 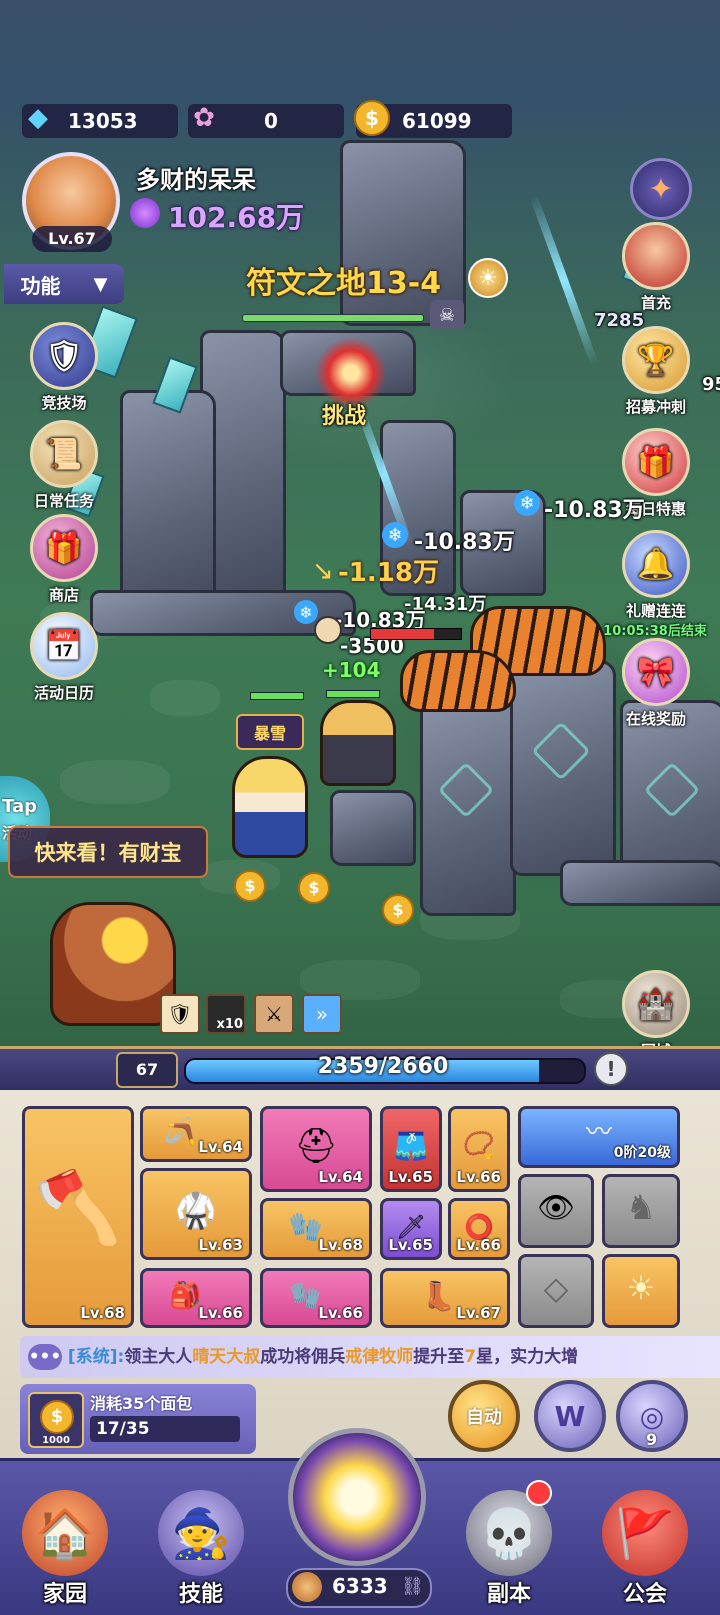 What do you see at coordinates (108, 852) in the screenshot?
I see `treasure-bubble: 快来看！有财宝` at bounding box center [108, 852].